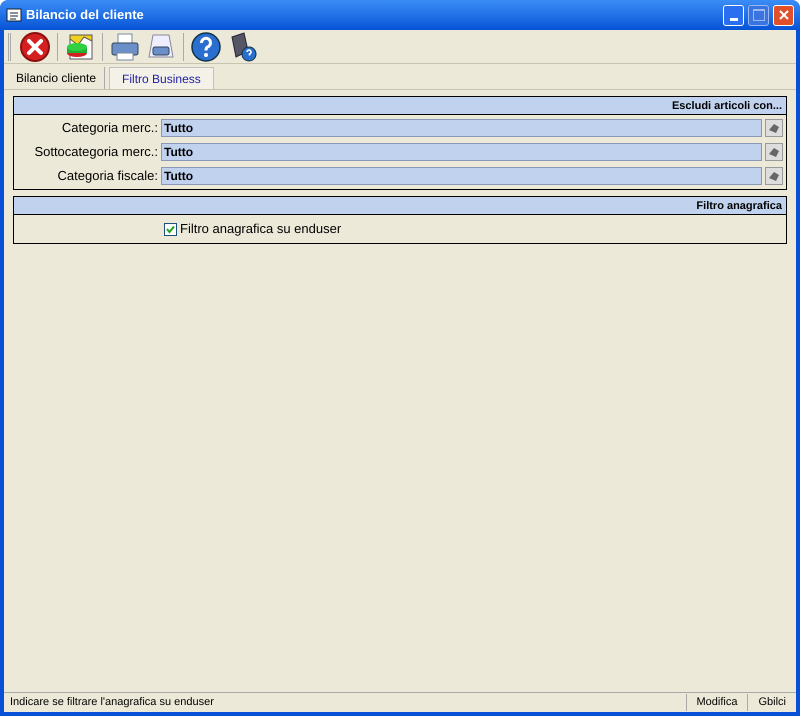  Describe the element at coordinates (14, 15) in the screenshot. I see `window-icon` at that location.